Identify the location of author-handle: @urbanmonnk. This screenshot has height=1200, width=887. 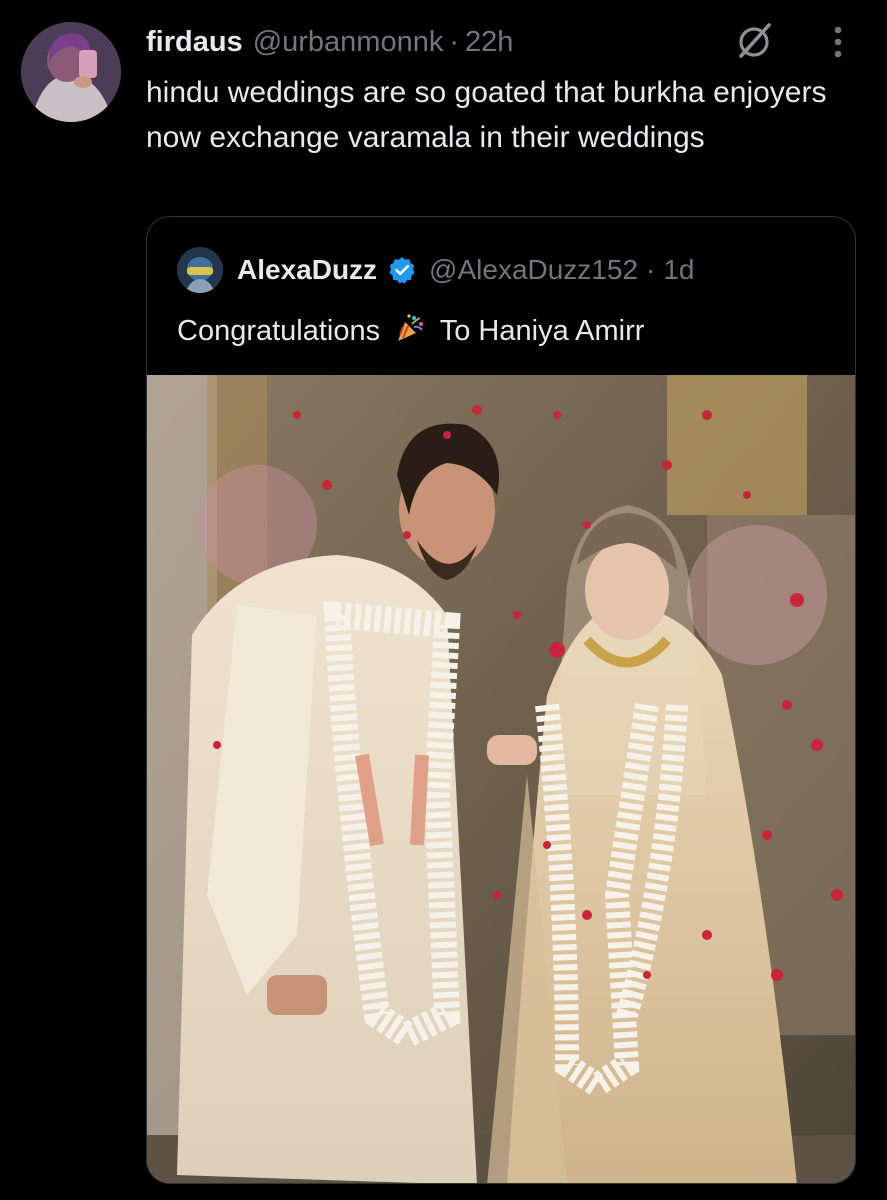
(348, 42).